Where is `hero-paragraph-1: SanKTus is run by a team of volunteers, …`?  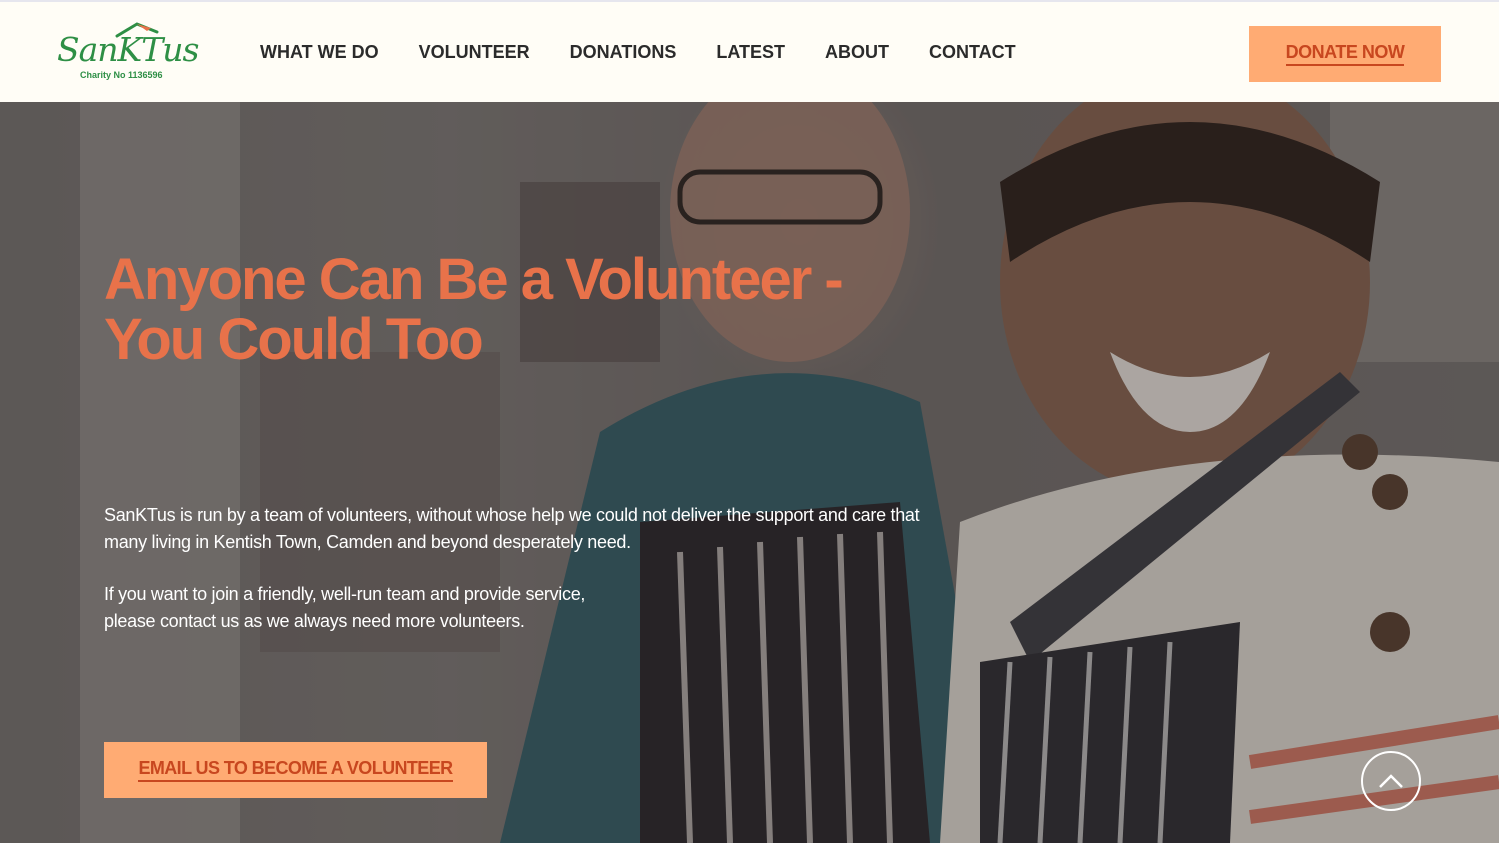 hero-paragraph-1: SanKTus is run by a team of volunteers, … is located at coordinates (512, 528).